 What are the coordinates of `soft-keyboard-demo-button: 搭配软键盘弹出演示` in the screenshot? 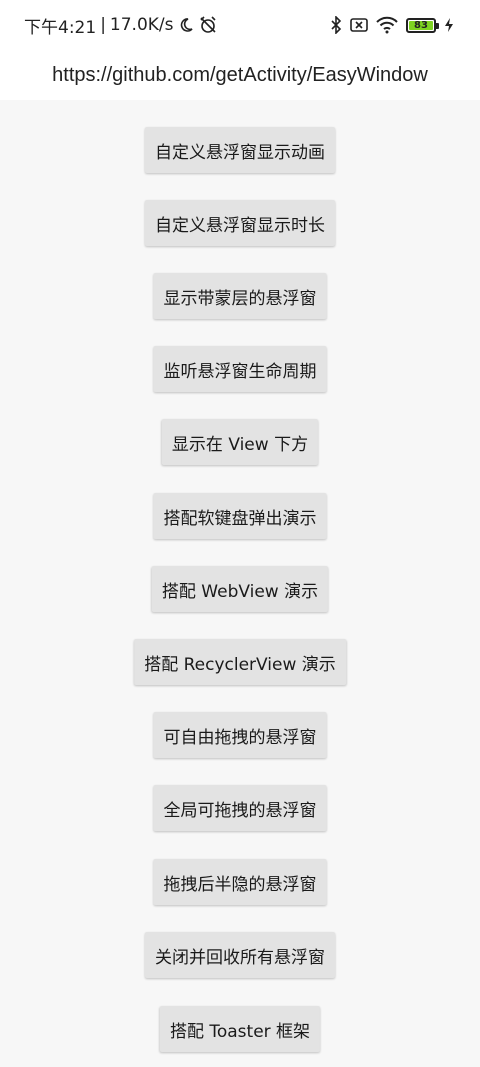 It's located at (240, 516).